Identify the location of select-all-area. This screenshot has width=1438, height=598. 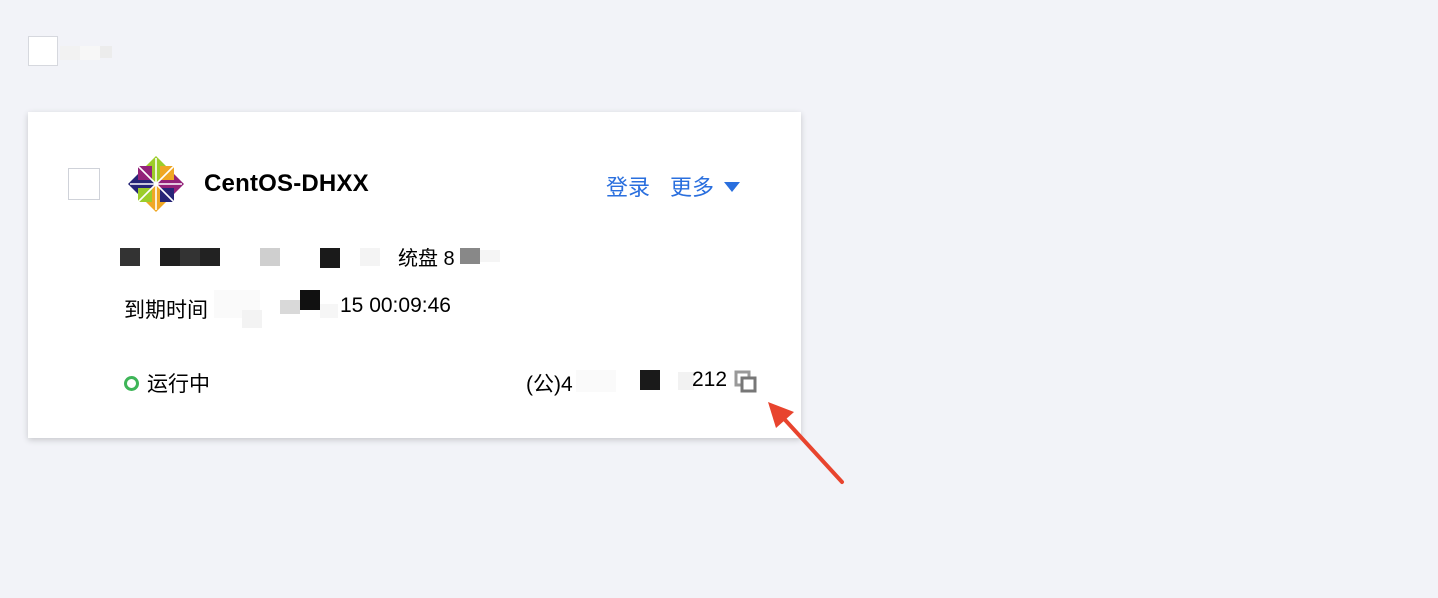
(70, 51).